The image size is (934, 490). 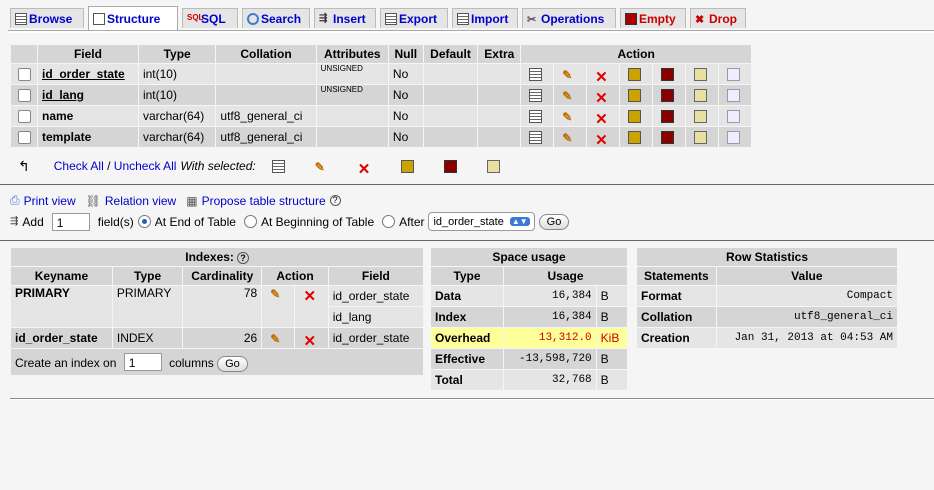 I want to click on tab-sql: SQL SQL, so click(x=210, y=18).